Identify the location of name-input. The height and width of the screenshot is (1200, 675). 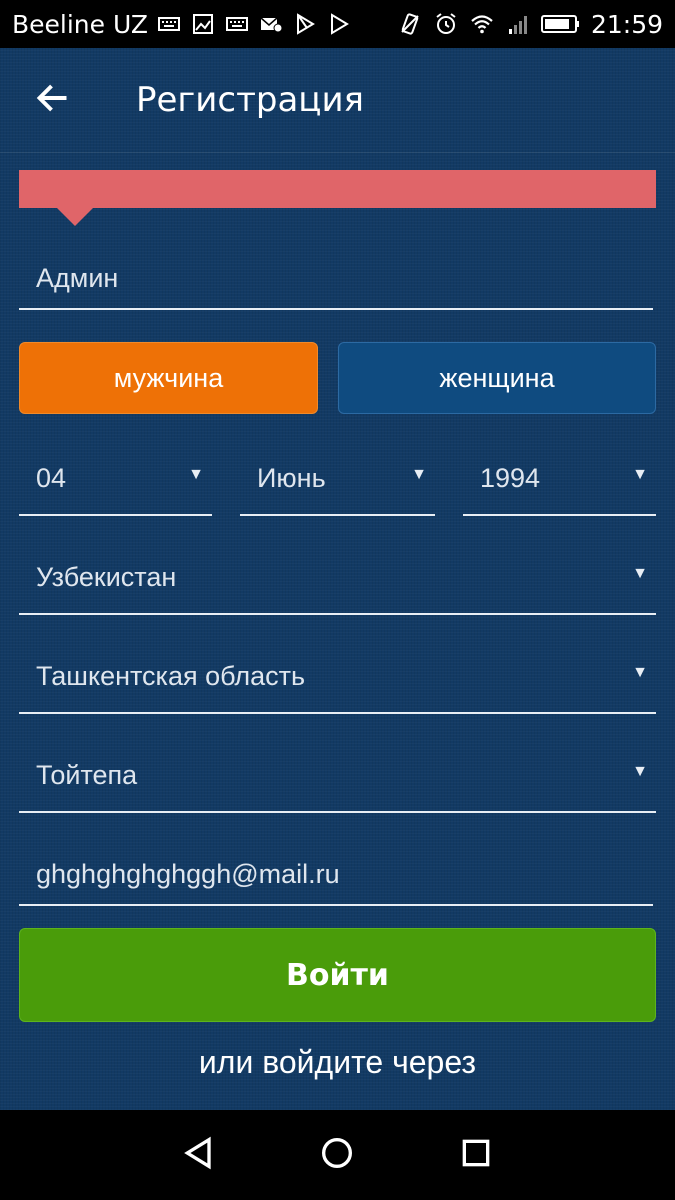
(336, 278).